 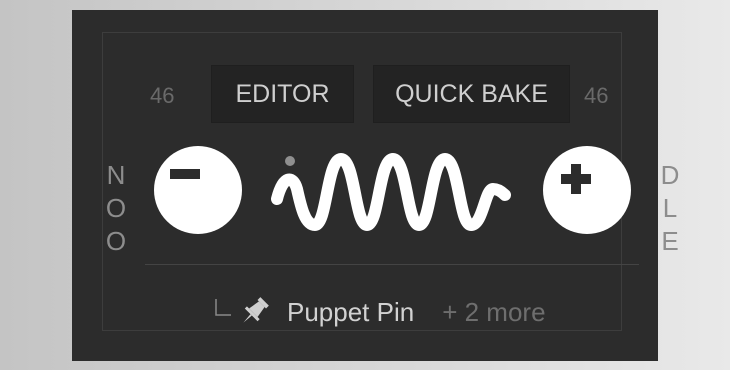 What do you see at coordinates (670, 241) in the screenshot?
I see `right-letter: E` at bounding box center [670, 241].